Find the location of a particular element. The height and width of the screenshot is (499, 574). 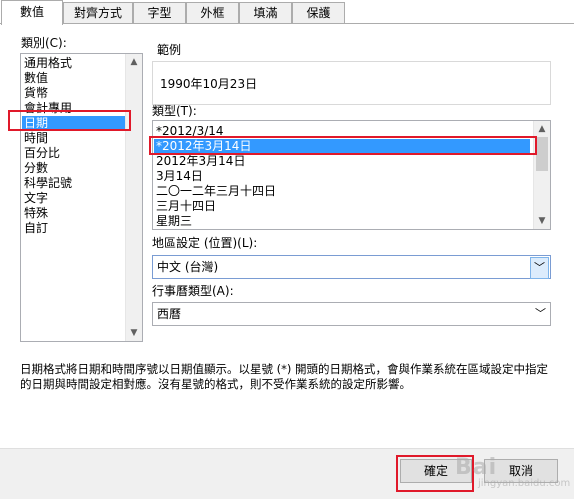

type-item: 三月十四日 is located at coordinates (186, 206).